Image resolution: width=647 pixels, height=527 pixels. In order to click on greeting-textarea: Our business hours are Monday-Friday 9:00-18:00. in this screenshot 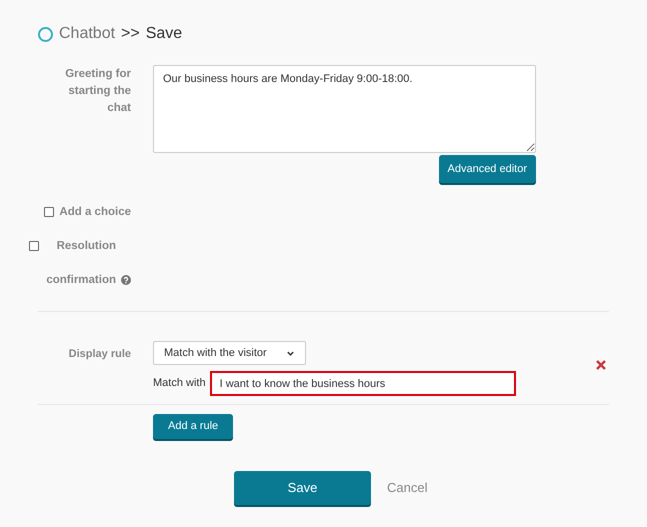, I will do `click(344, 109)`.